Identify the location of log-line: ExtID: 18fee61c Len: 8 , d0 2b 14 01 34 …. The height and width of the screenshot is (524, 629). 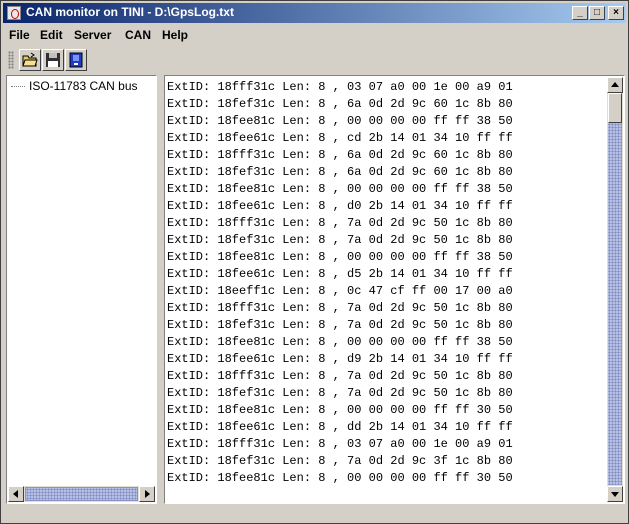
(340, 206).